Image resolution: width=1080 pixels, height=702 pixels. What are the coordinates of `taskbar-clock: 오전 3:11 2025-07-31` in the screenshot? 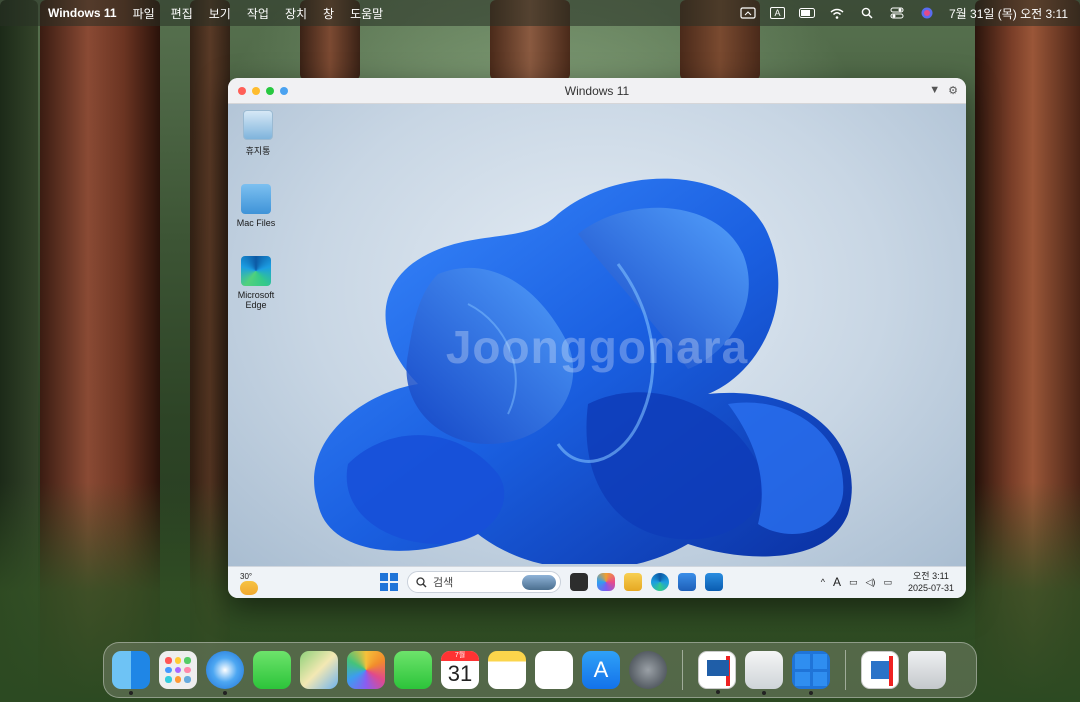 It's located at (931, 582).